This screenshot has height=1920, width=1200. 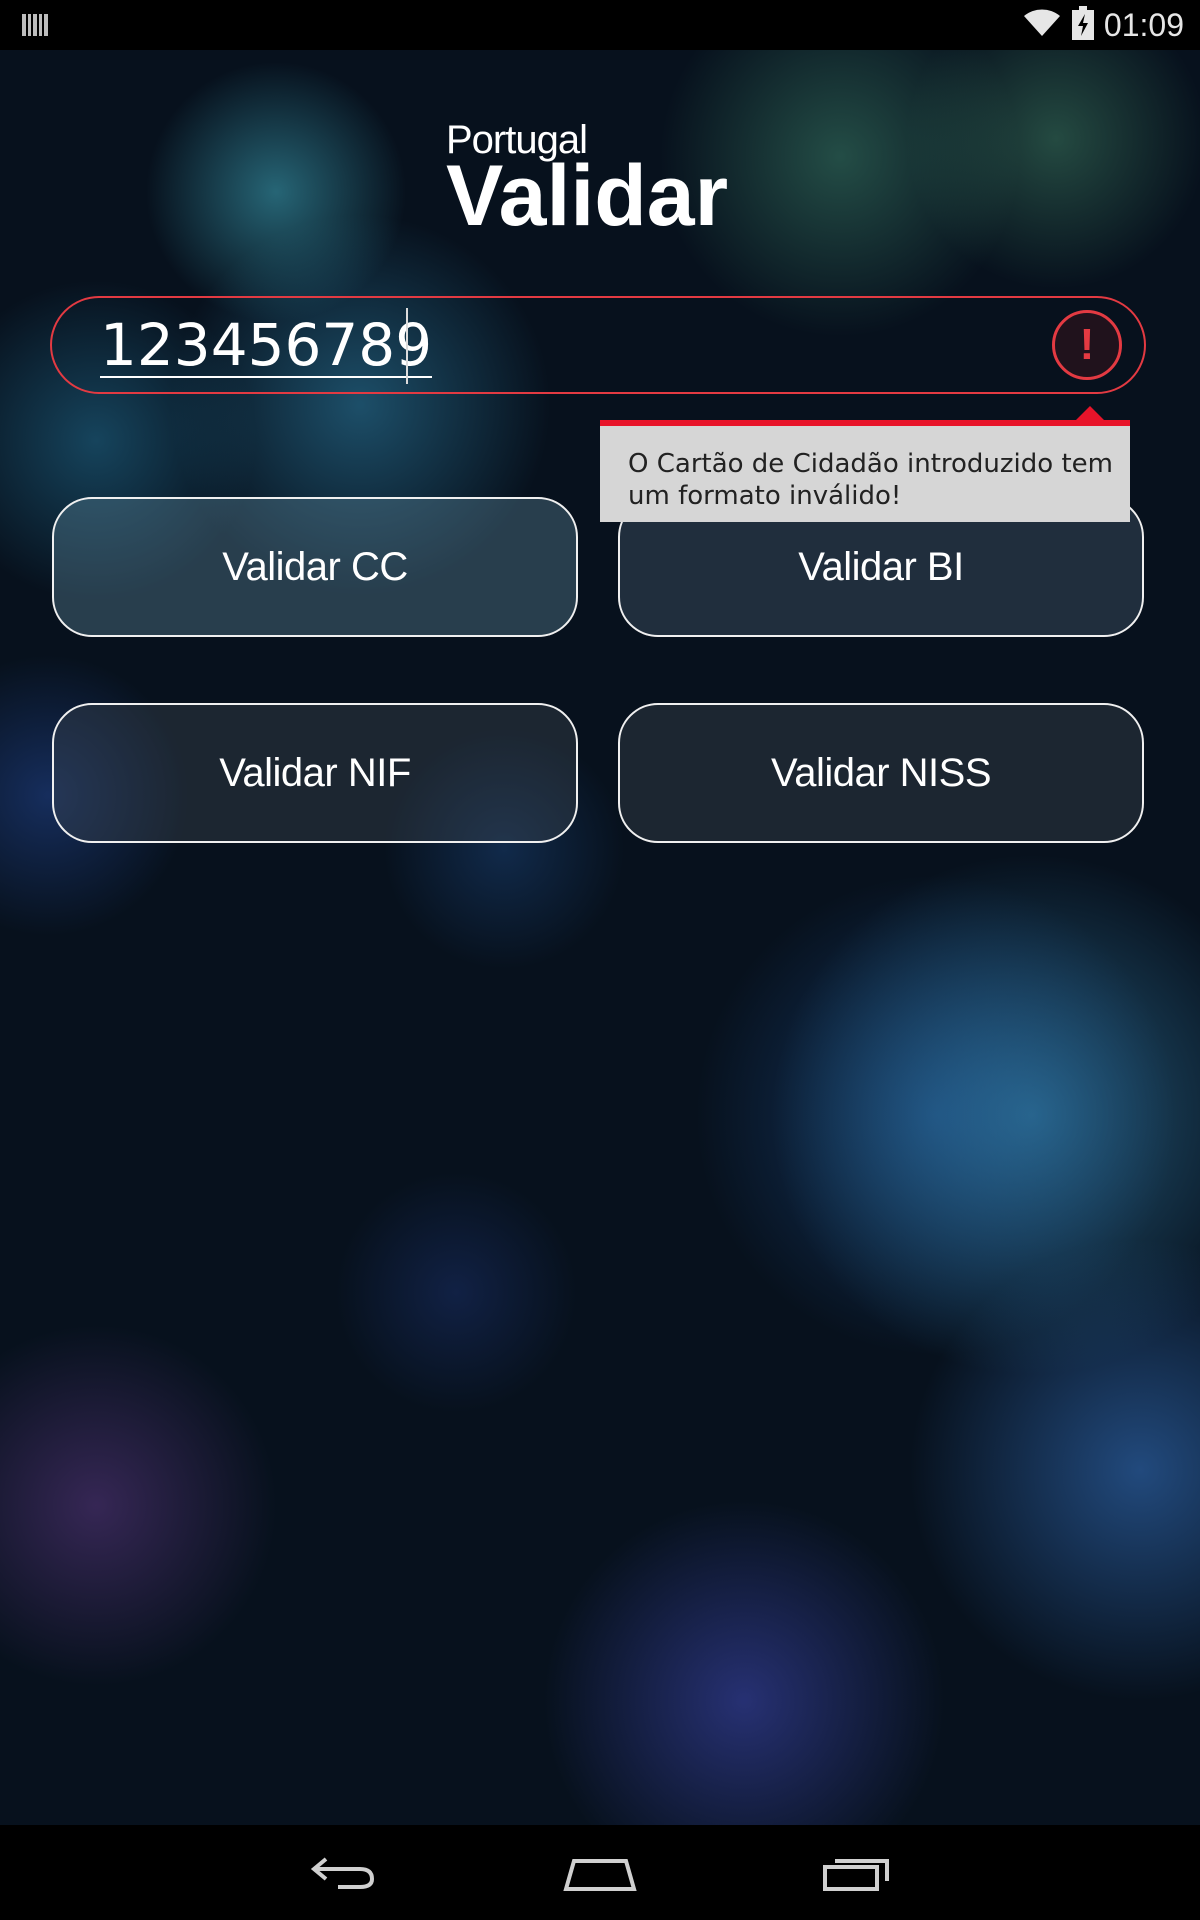 What do you see at coordinates (1042, 25) in the screenshot?
I see `wifi-icon` at bounding box center [1042, 25].